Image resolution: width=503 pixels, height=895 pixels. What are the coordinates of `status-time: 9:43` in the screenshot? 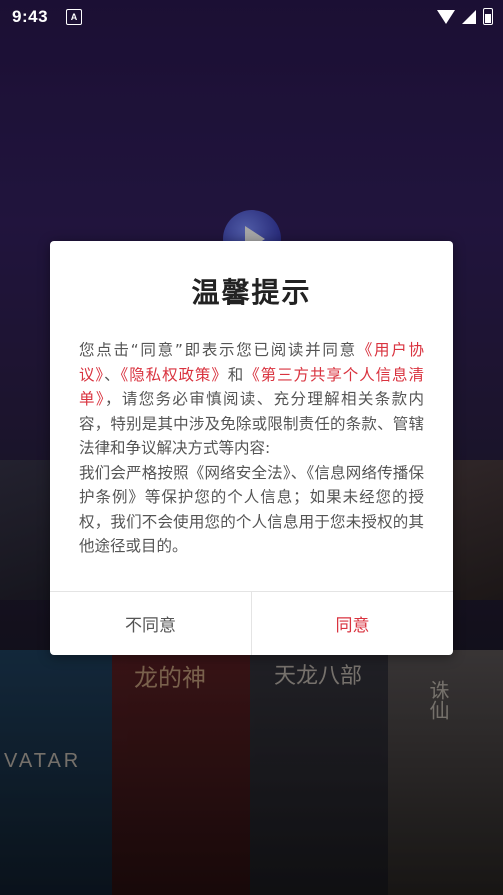 It's located at (30, 16).